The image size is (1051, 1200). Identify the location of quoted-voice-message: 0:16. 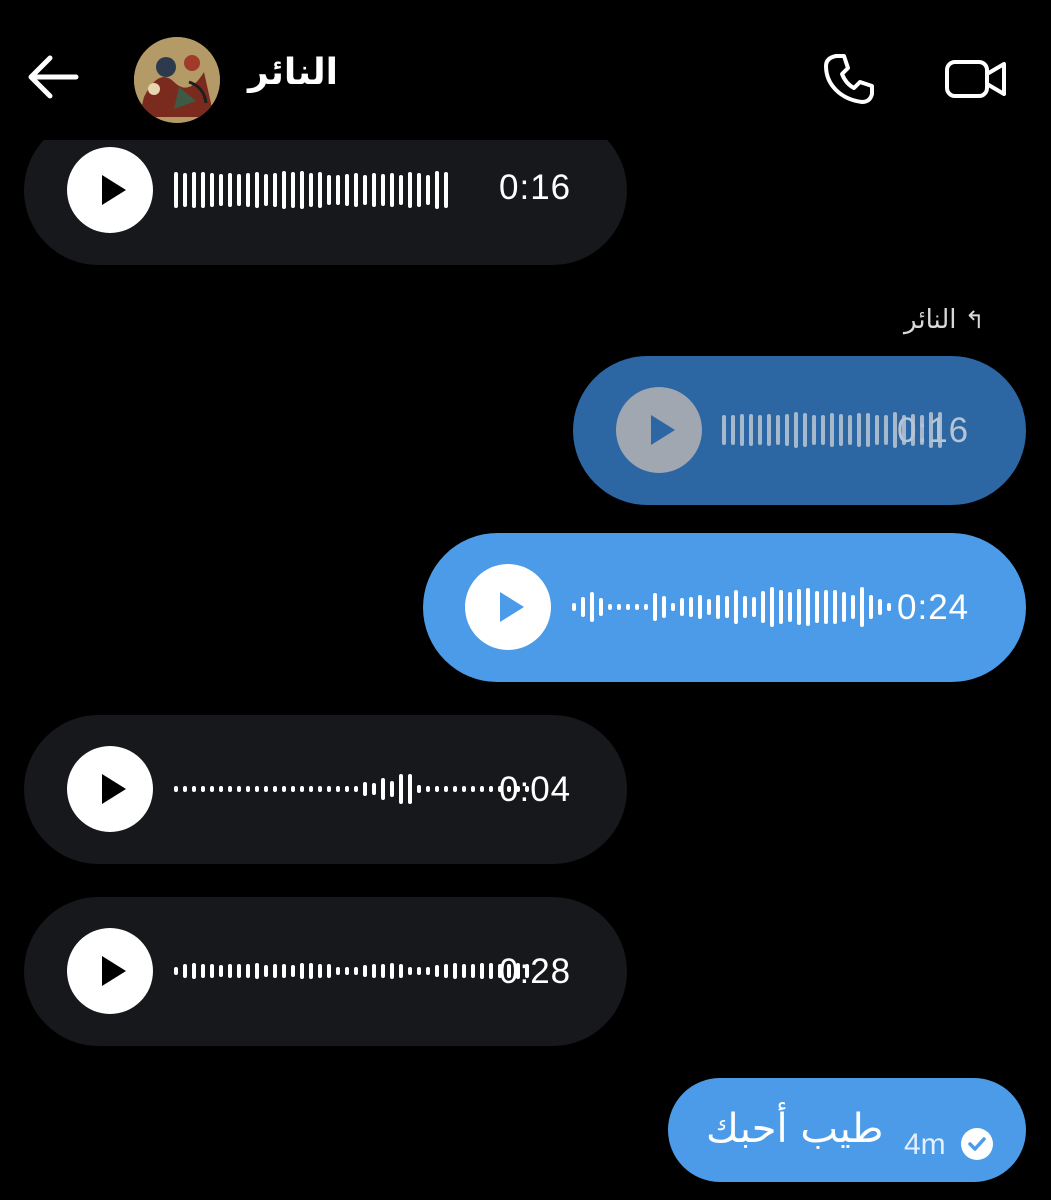
(799, 430).